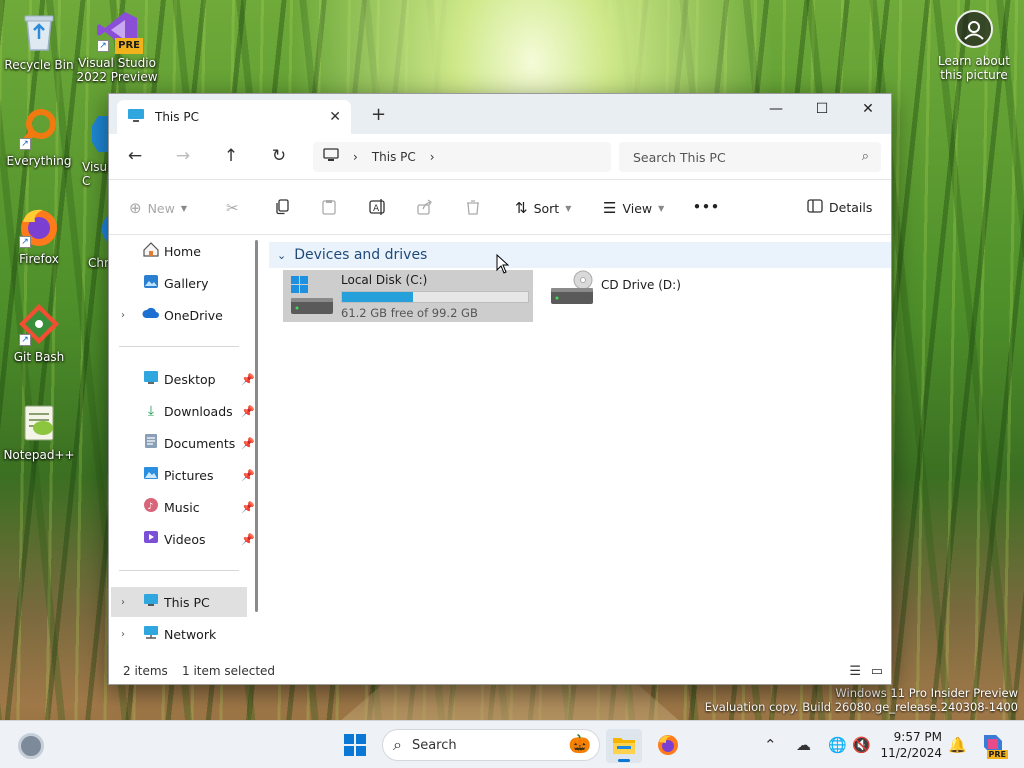  Describe the element at coordinates (877, 671) in the screenshot. I see `large-icons-view-icon: ▭` at that location.